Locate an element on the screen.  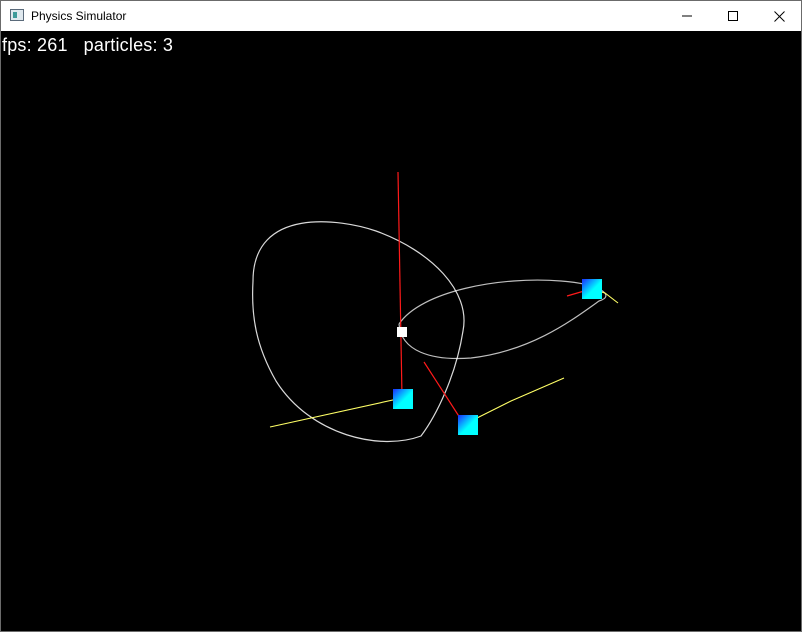
orbit-trail-ellipse is located at coordinates (502, 319).